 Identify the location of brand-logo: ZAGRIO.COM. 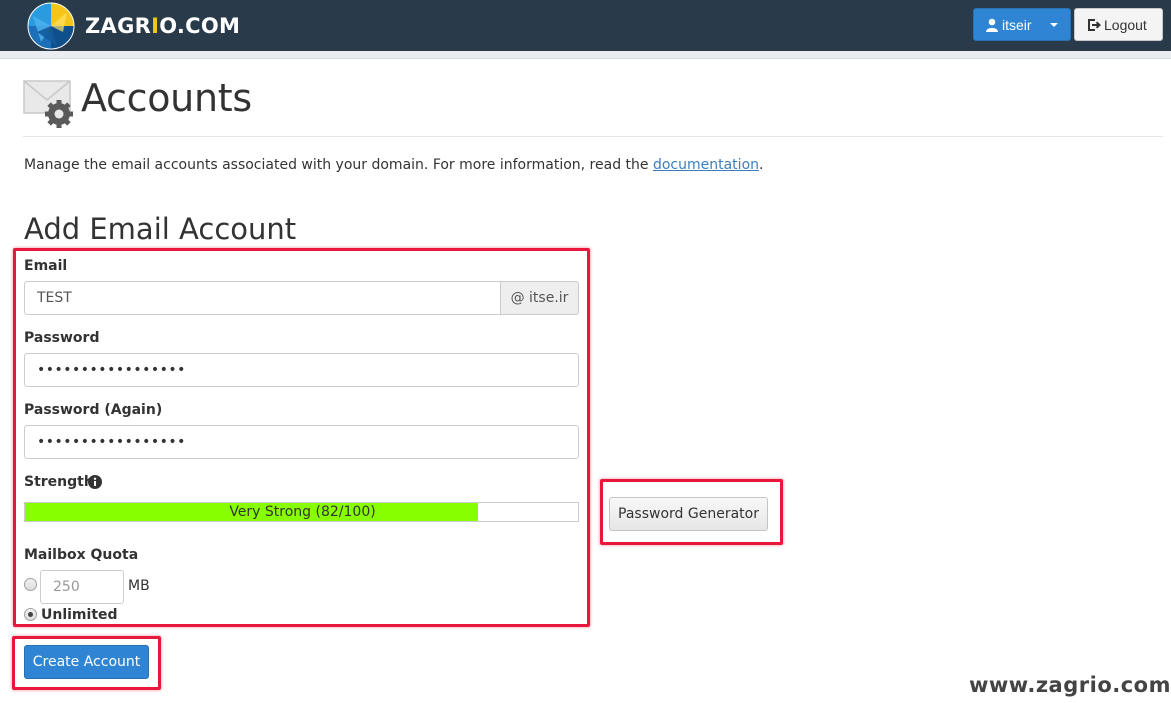
(133, 26).